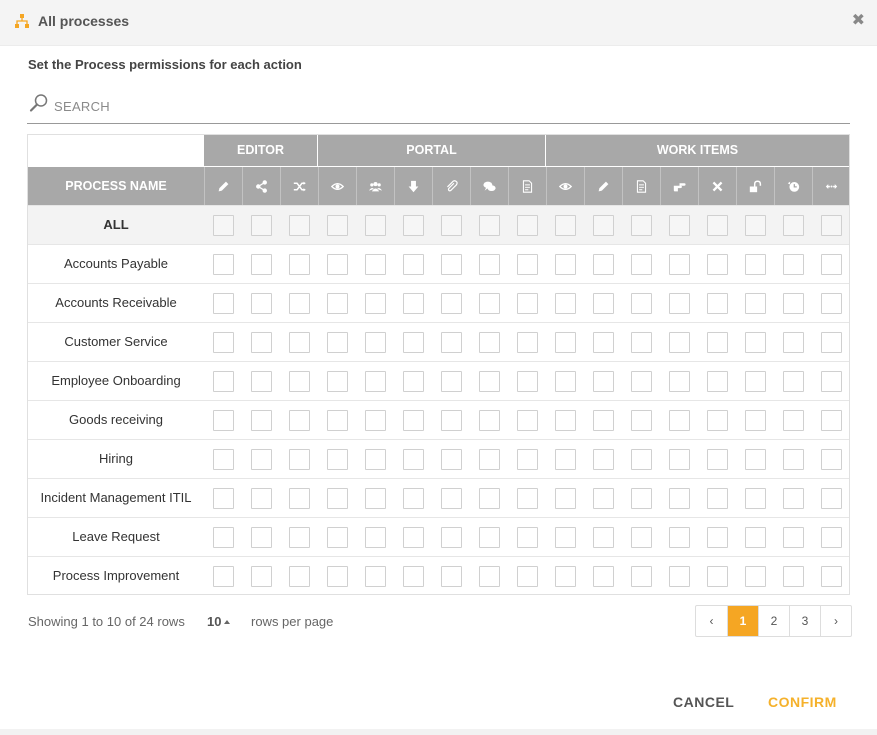 The width and height of the screenshot is (877, 735). I want to click on prev-page-button: ‹, so click(711, 621).